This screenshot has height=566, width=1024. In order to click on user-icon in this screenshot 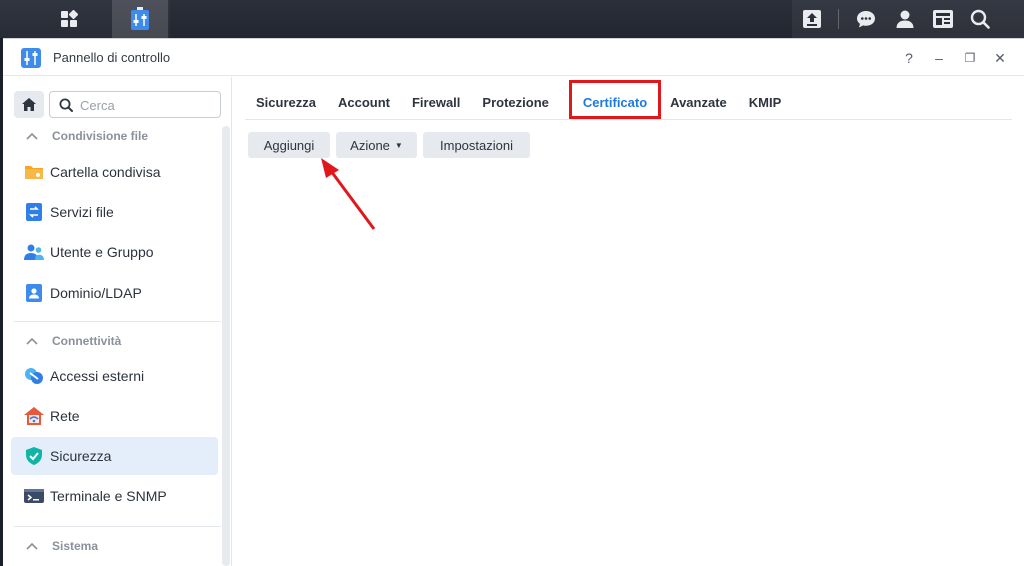, I will do `click(905, 19)`.